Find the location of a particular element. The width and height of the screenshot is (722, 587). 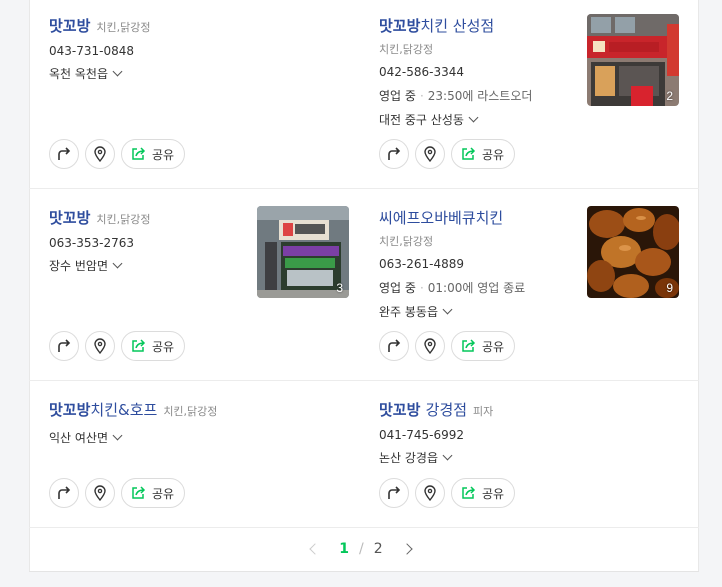

place-address: 완주 봉동읍 is located at coordinates (529, 311).